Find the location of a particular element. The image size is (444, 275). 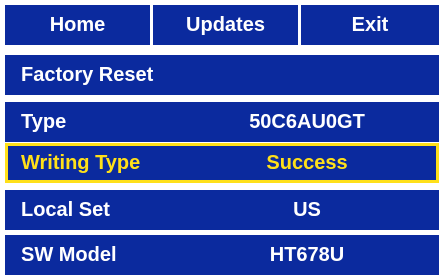

menu-item-label: Local Set is located at coordinates (65, 210).